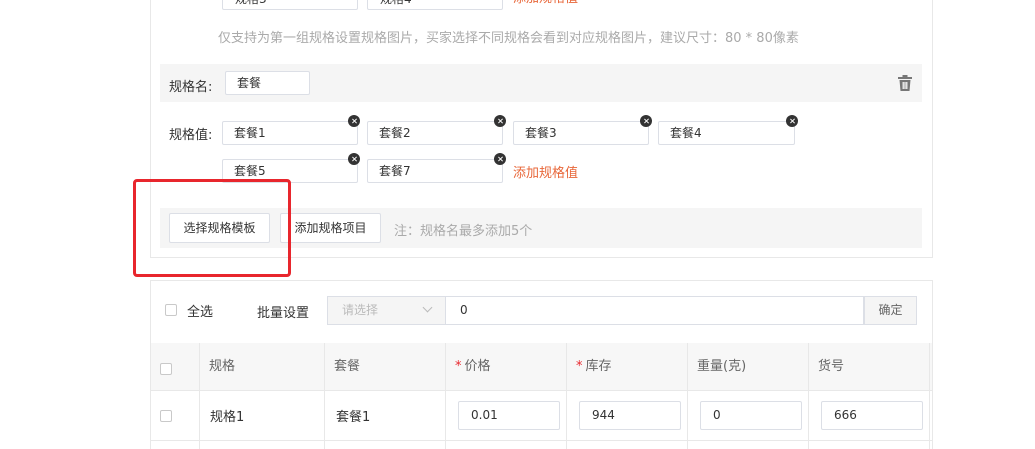 Image resolution: width=1035 pixels, height=449 pixels. What do you see at coordinates (726, 133) in the screenshot?
I see `spec-value-input: 套餐4` at bounding box center [726, 133].